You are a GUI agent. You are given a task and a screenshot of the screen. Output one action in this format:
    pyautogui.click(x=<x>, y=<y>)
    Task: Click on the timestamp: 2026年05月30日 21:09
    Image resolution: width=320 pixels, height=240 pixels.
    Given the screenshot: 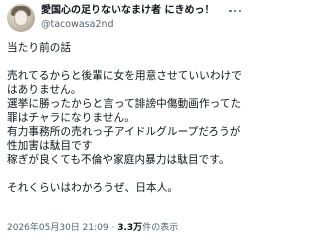 What is the action you would take?
    pyautogui.click(x=58, y=228)
    